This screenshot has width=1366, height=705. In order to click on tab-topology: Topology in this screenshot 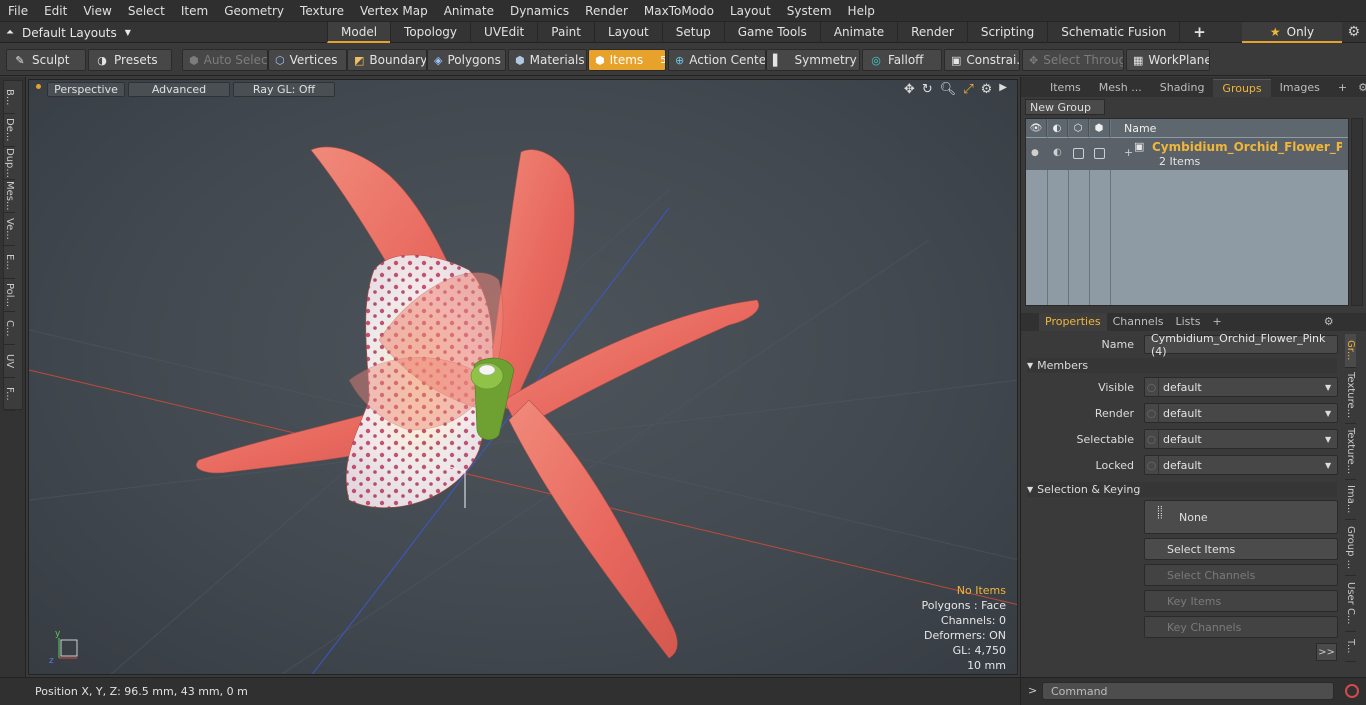, I will do `click(430, 32)`.